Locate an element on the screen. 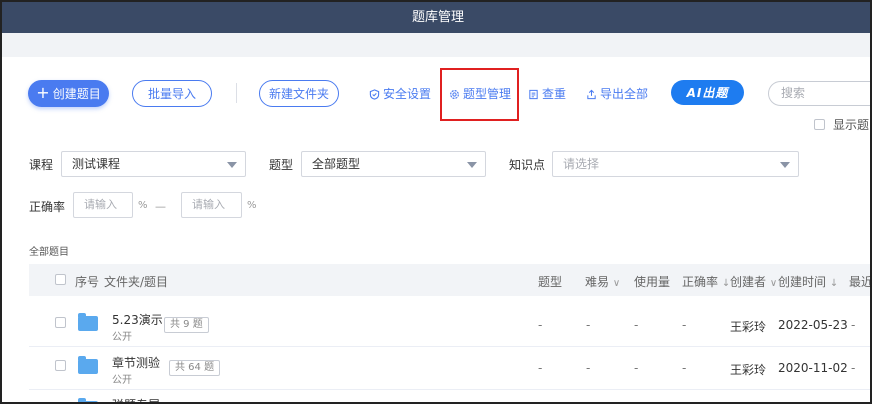 The image size is (872, 404). knowledge-point-select: 请选择 is located at coordinates (675, 164).